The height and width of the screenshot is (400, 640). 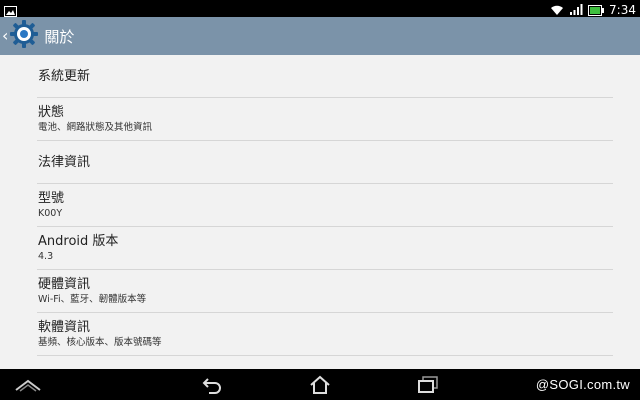 I want to click on list-item-hardware-info: 硬體資訊 Wi-Fi、藍牙、韌體版本等, so click(x=325, y=291).